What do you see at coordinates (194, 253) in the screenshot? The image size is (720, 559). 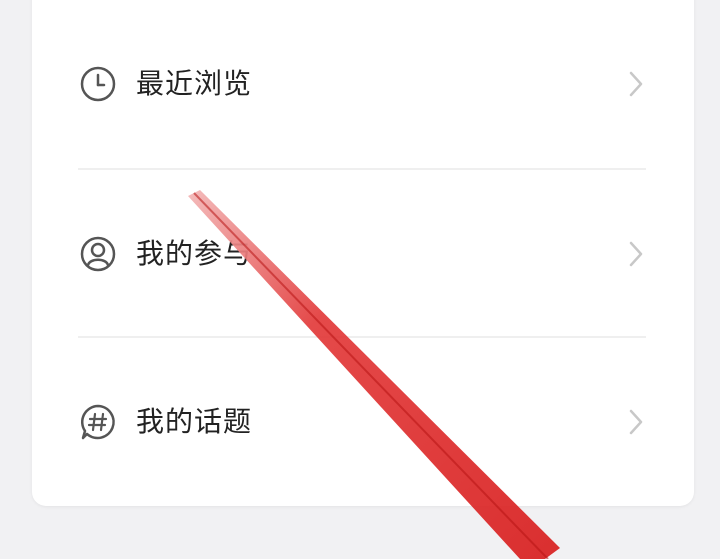 I see `menu-item-label: 我的参与` at bounding box center [194, 253].